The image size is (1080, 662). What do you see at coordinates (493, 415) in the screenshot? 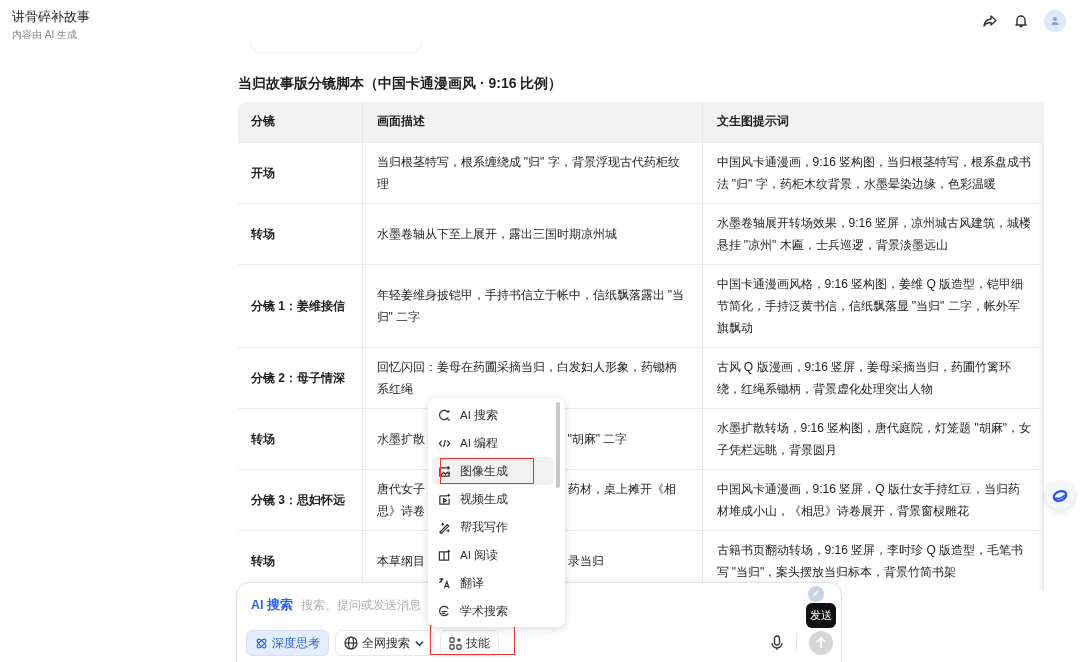
I see `skill-menu-item: AI 搜索` at bounding box center [493, 415].